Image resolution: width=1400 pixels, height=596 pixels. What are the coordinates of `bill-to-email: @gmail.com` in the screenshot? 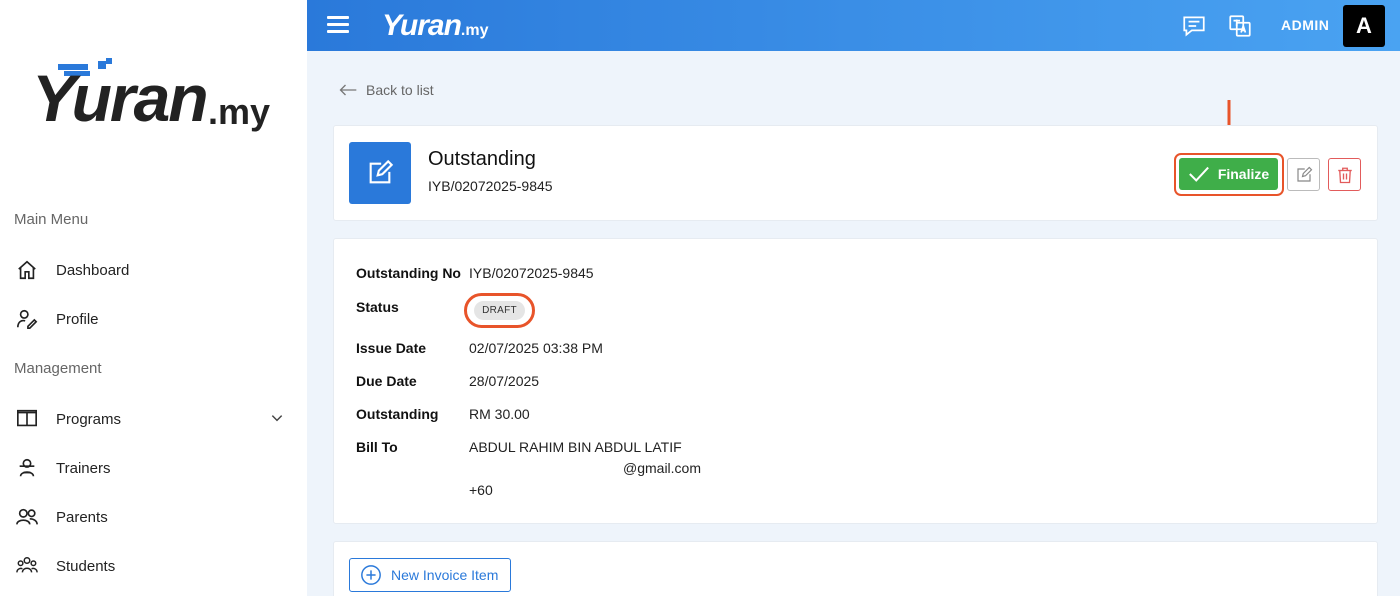 It's located at (662, 468).